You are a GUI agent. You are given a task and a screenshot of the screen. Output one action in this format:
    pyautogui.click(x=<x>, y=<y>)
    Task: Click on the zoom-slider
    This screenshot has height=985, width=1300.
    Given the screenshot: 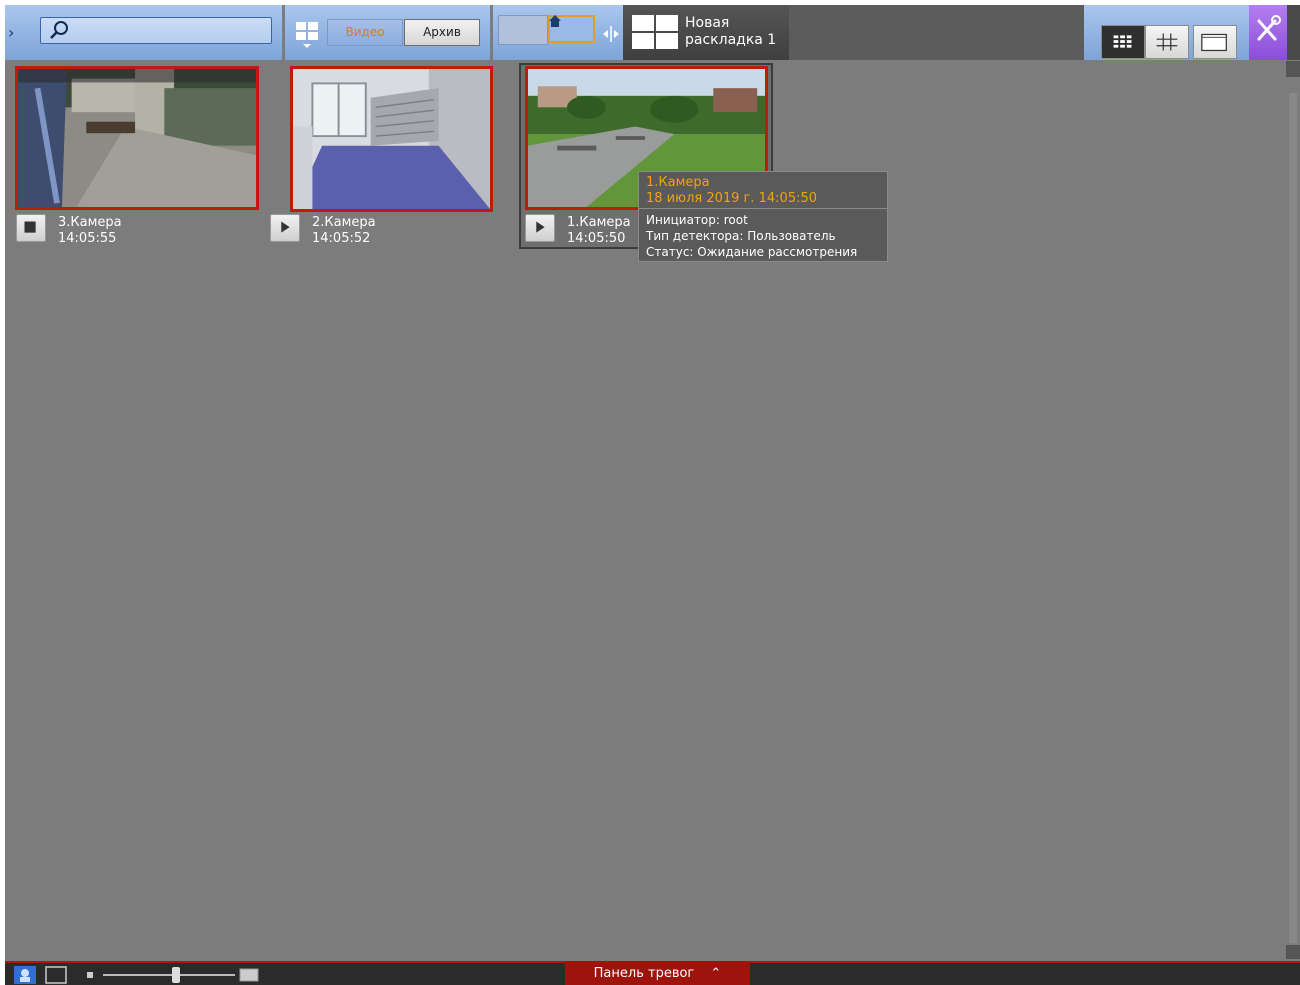 What is the action you would take?
    pyautogui.click(x=169, y=975)
    